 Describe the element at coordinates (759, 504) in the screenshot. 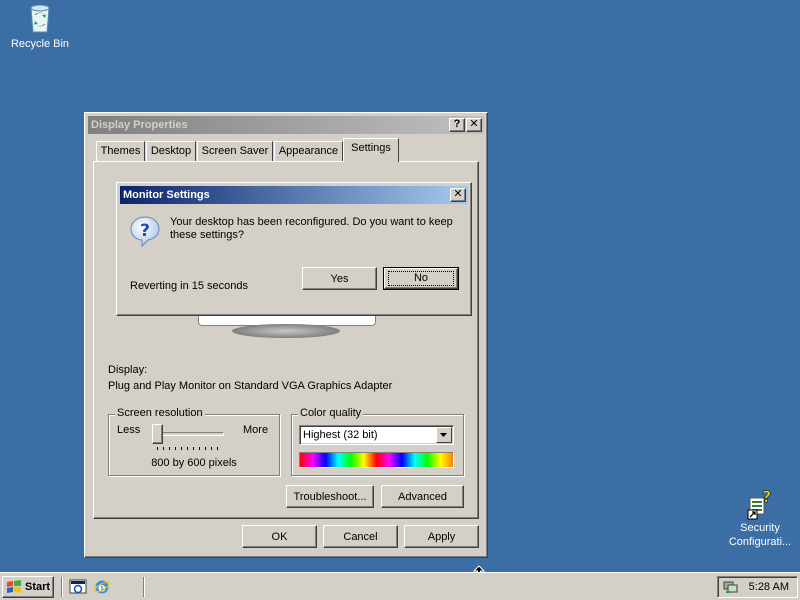

I see `security-configuration-icon: ?` at that location.